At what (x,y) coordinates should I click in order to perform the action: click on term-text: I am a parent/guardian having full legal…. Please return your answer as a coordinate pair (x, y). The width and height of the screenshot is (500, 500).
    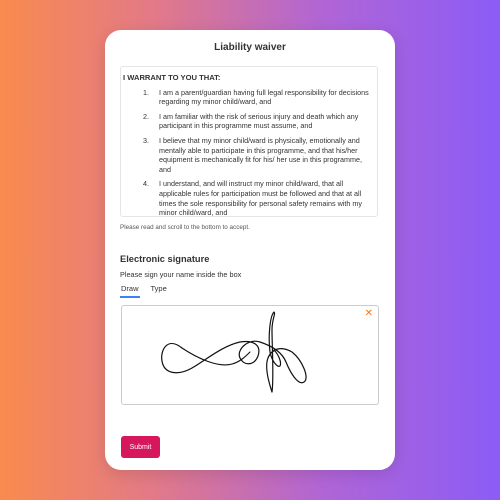
    Looking at the image, I should click on (264, 97).